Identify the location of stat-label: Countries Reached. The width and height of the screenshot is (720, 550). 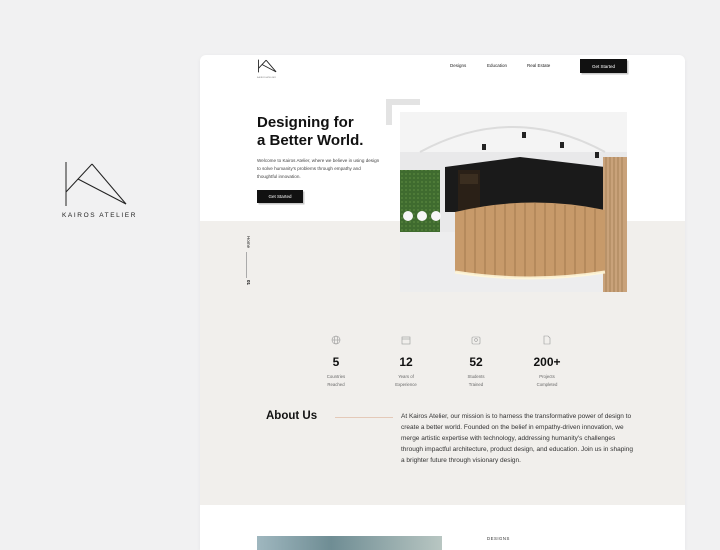
(336, 380).